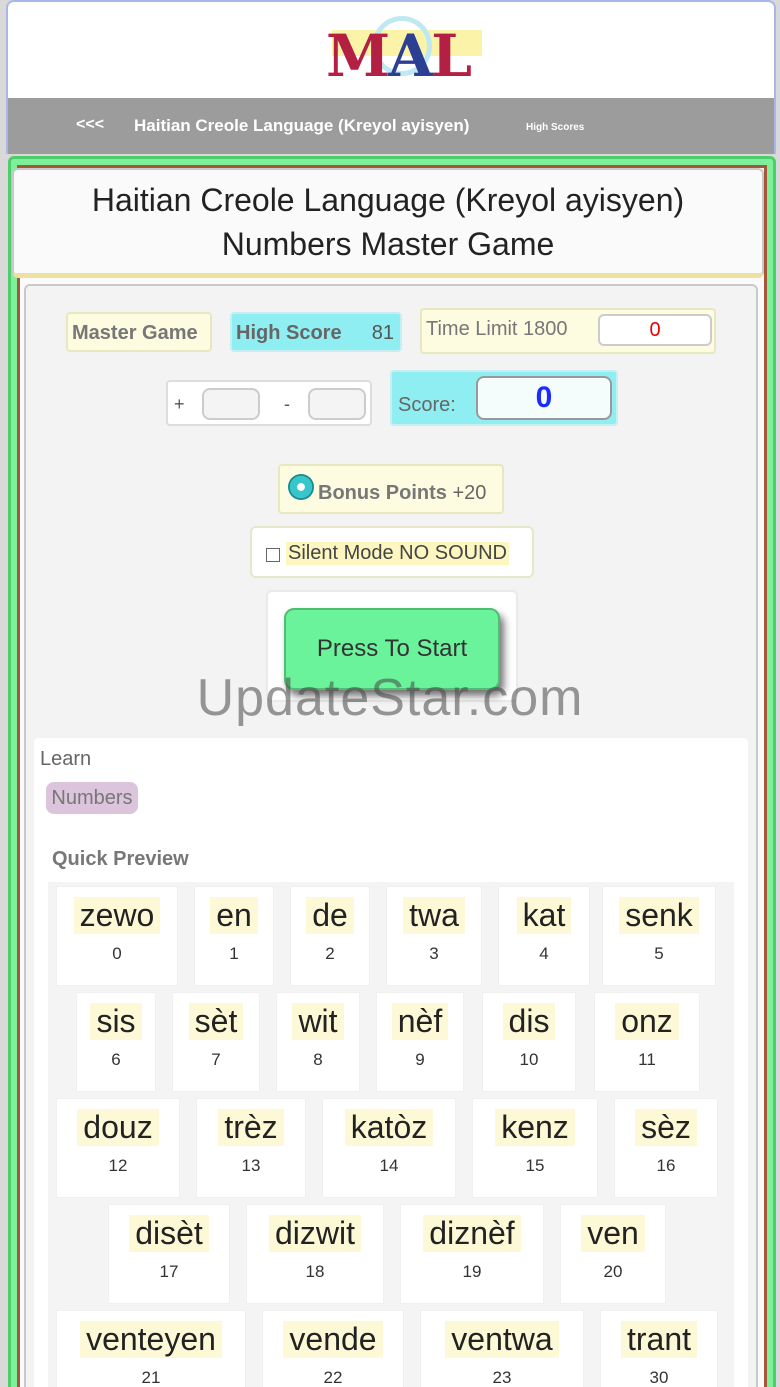 The height and width of the screenshot is (1387, 780). I want to click on number-digit: 2, so click(330, 953).